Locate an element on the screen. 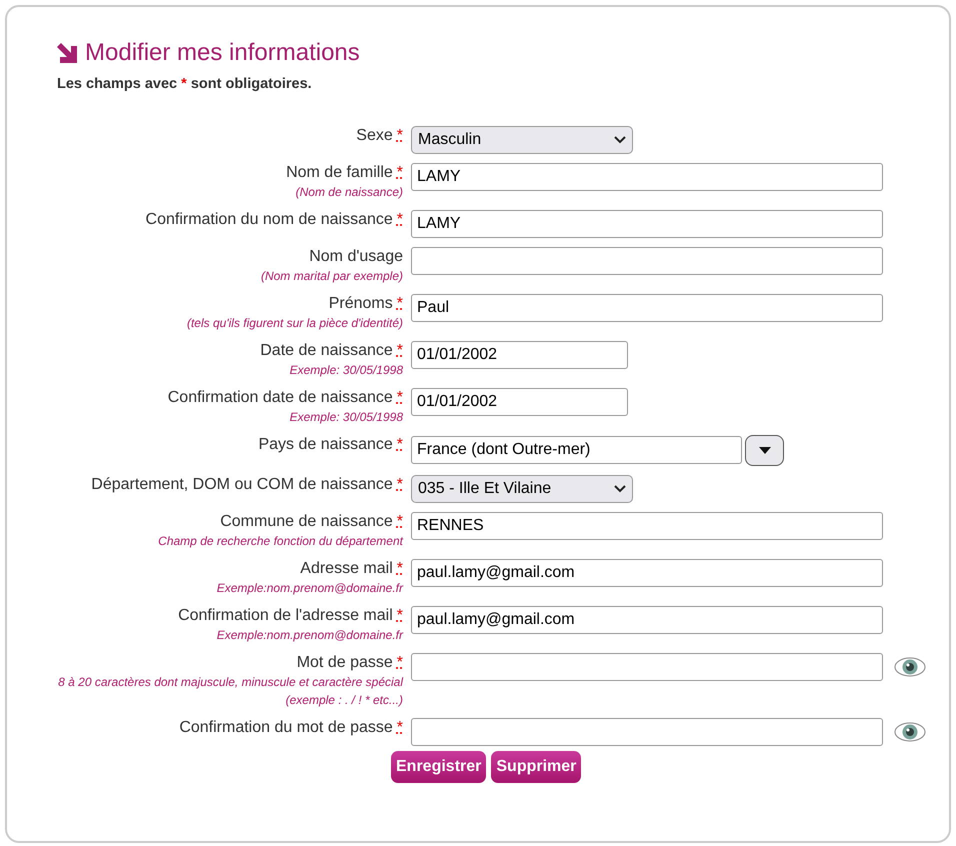  field-label: Nom de famille * is located at coordinates (344, 172).